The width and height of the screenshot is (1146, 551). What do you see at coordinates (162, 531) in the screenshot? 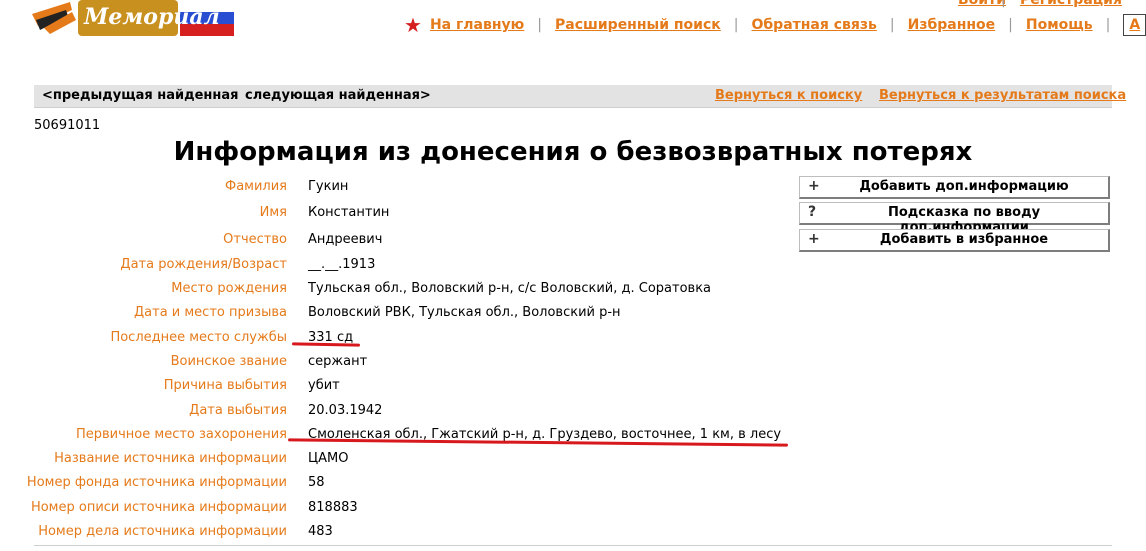
I see `field-label: Номер дела источника информации` at bounding box center [162, 531].